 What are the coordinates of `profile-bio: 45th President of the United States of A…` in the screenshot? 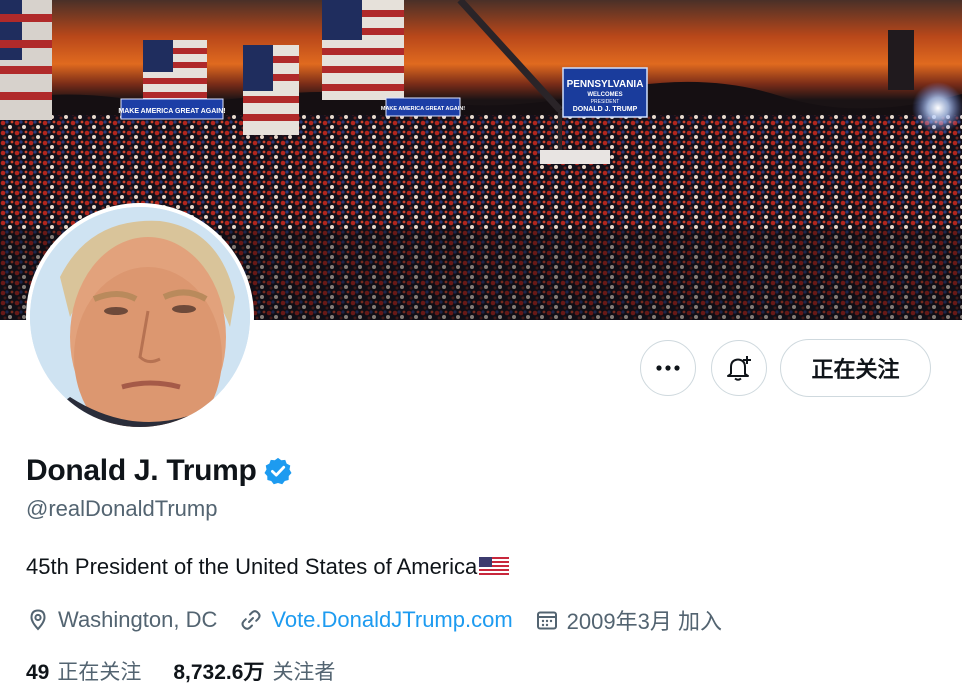 It's located at (268, 567).